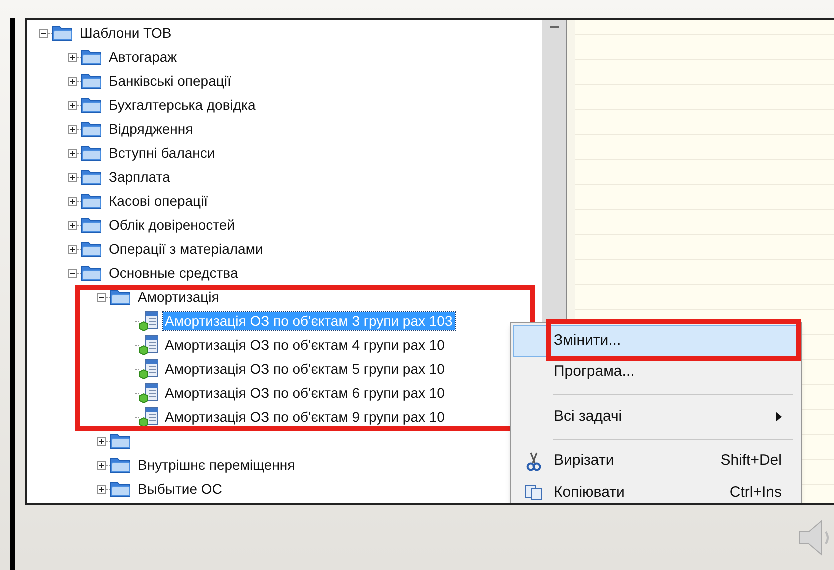 Image resolution: width=834 pixels, height=570 pixels. I want to click on tree-item: Вступні баланси, so click(162, 153).